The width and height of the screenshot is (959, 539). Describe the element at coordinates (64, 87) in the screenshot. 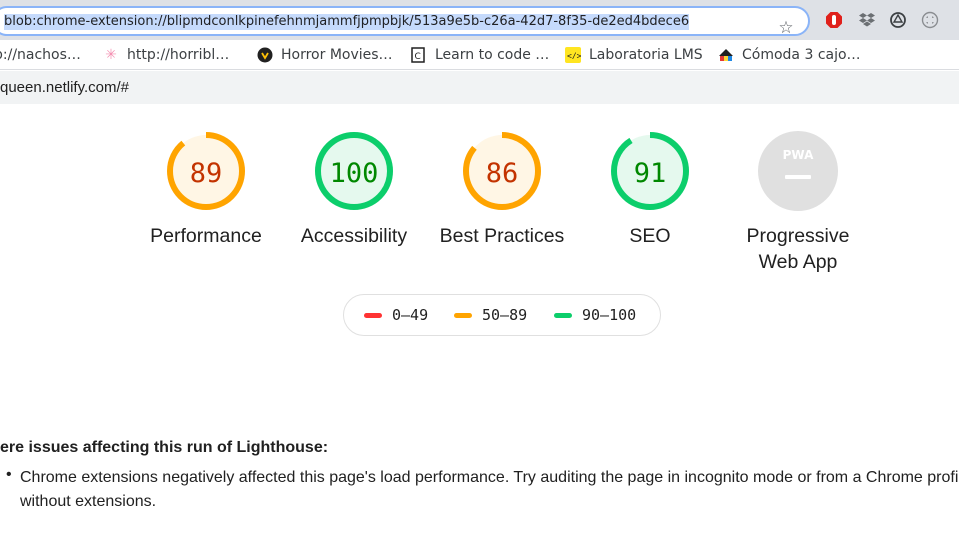

I see `report-url: queen.netlify.com/#` at that location.